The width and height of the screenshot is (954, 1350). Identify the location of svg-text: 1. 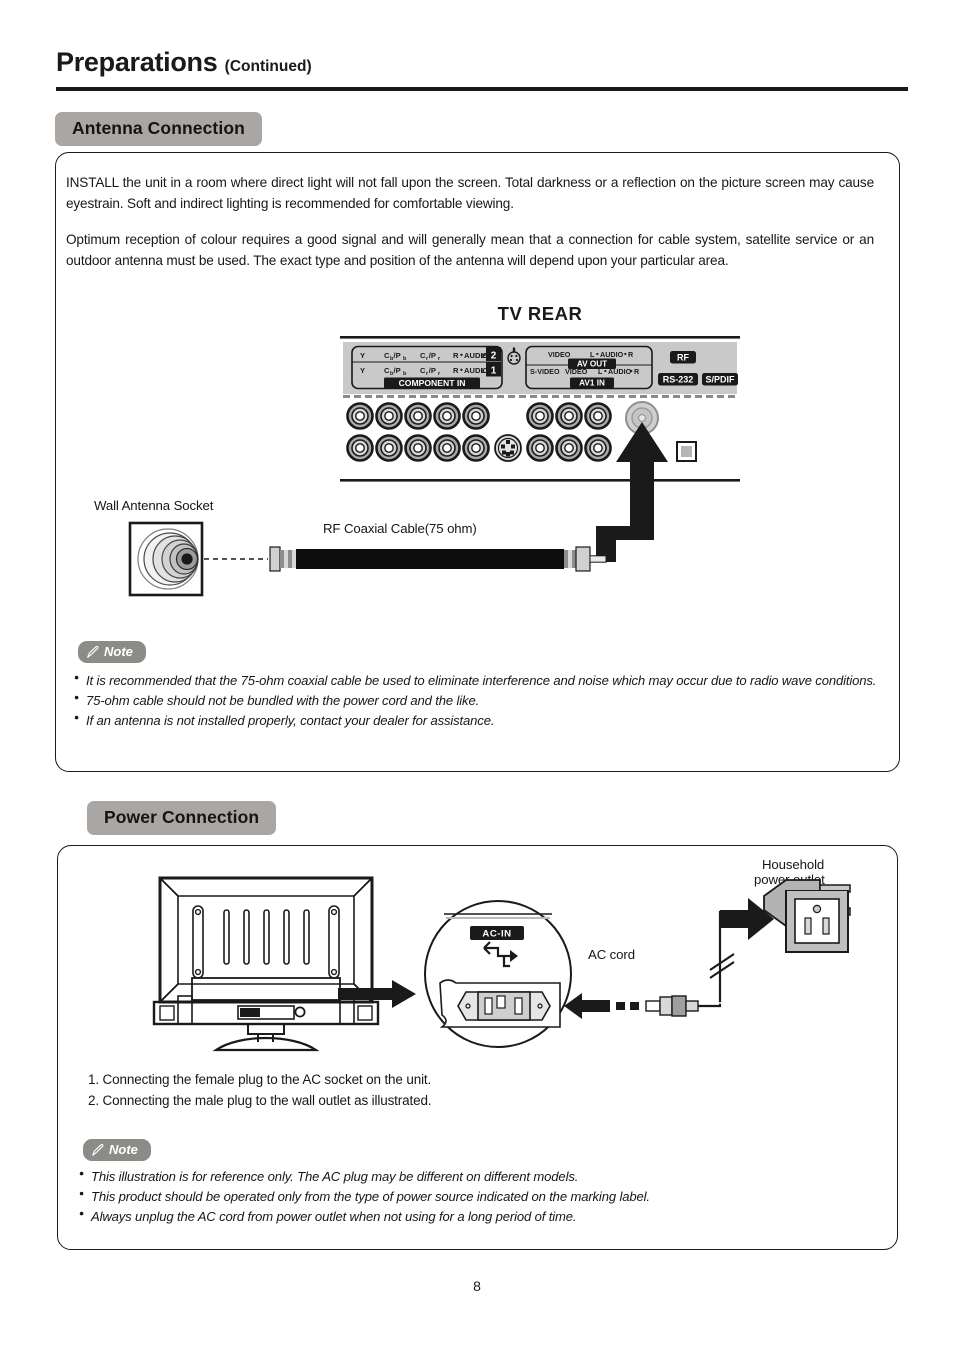
(494, 371).